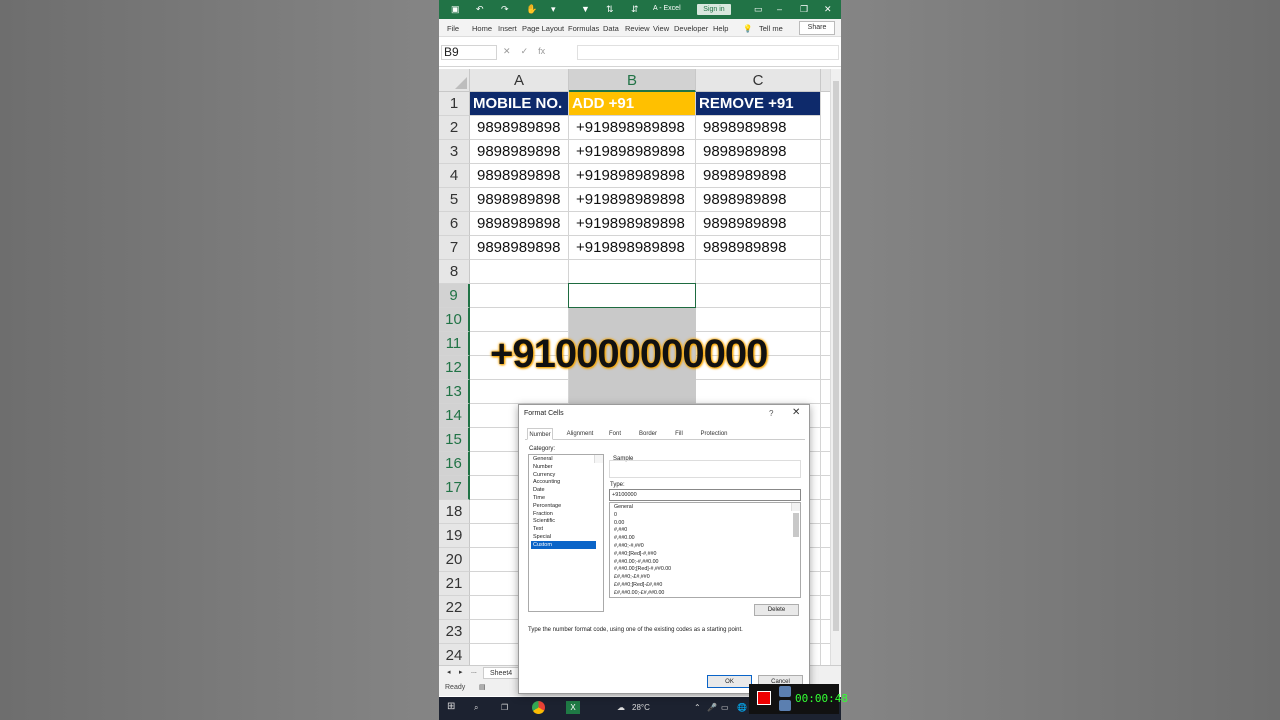 The height and width of the screenshot is (720, 1280). Describe the element at coordinates (706, 538) in the screenshot. I see `format-code-item: #,##0.00` at that location.